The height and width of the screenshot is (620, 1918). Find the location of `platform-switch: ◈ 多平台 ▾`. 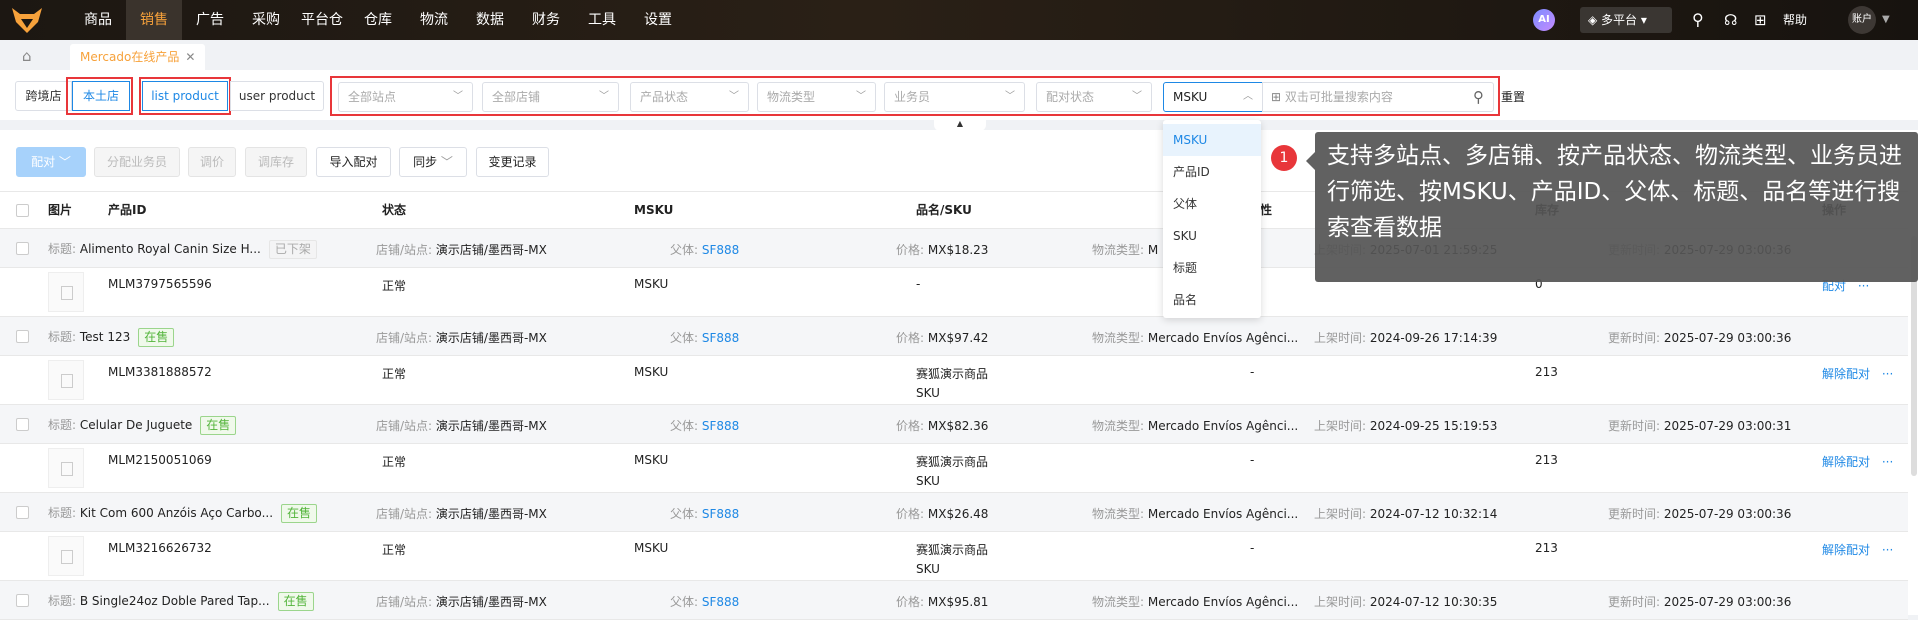

platform-switch: ◈ 多平台 ▾ is located at coordinates (1626, 20).